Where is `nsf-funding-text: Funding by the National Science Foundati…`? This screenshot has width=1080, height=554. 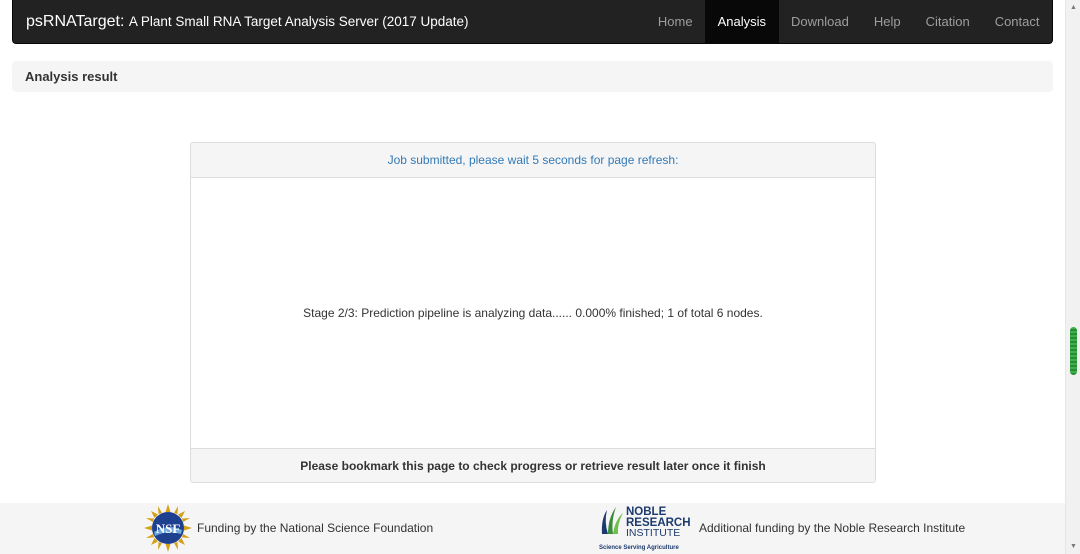
nsf-funding-text: Funding by the National Science Foundati… is located at coordinates (315, 528).